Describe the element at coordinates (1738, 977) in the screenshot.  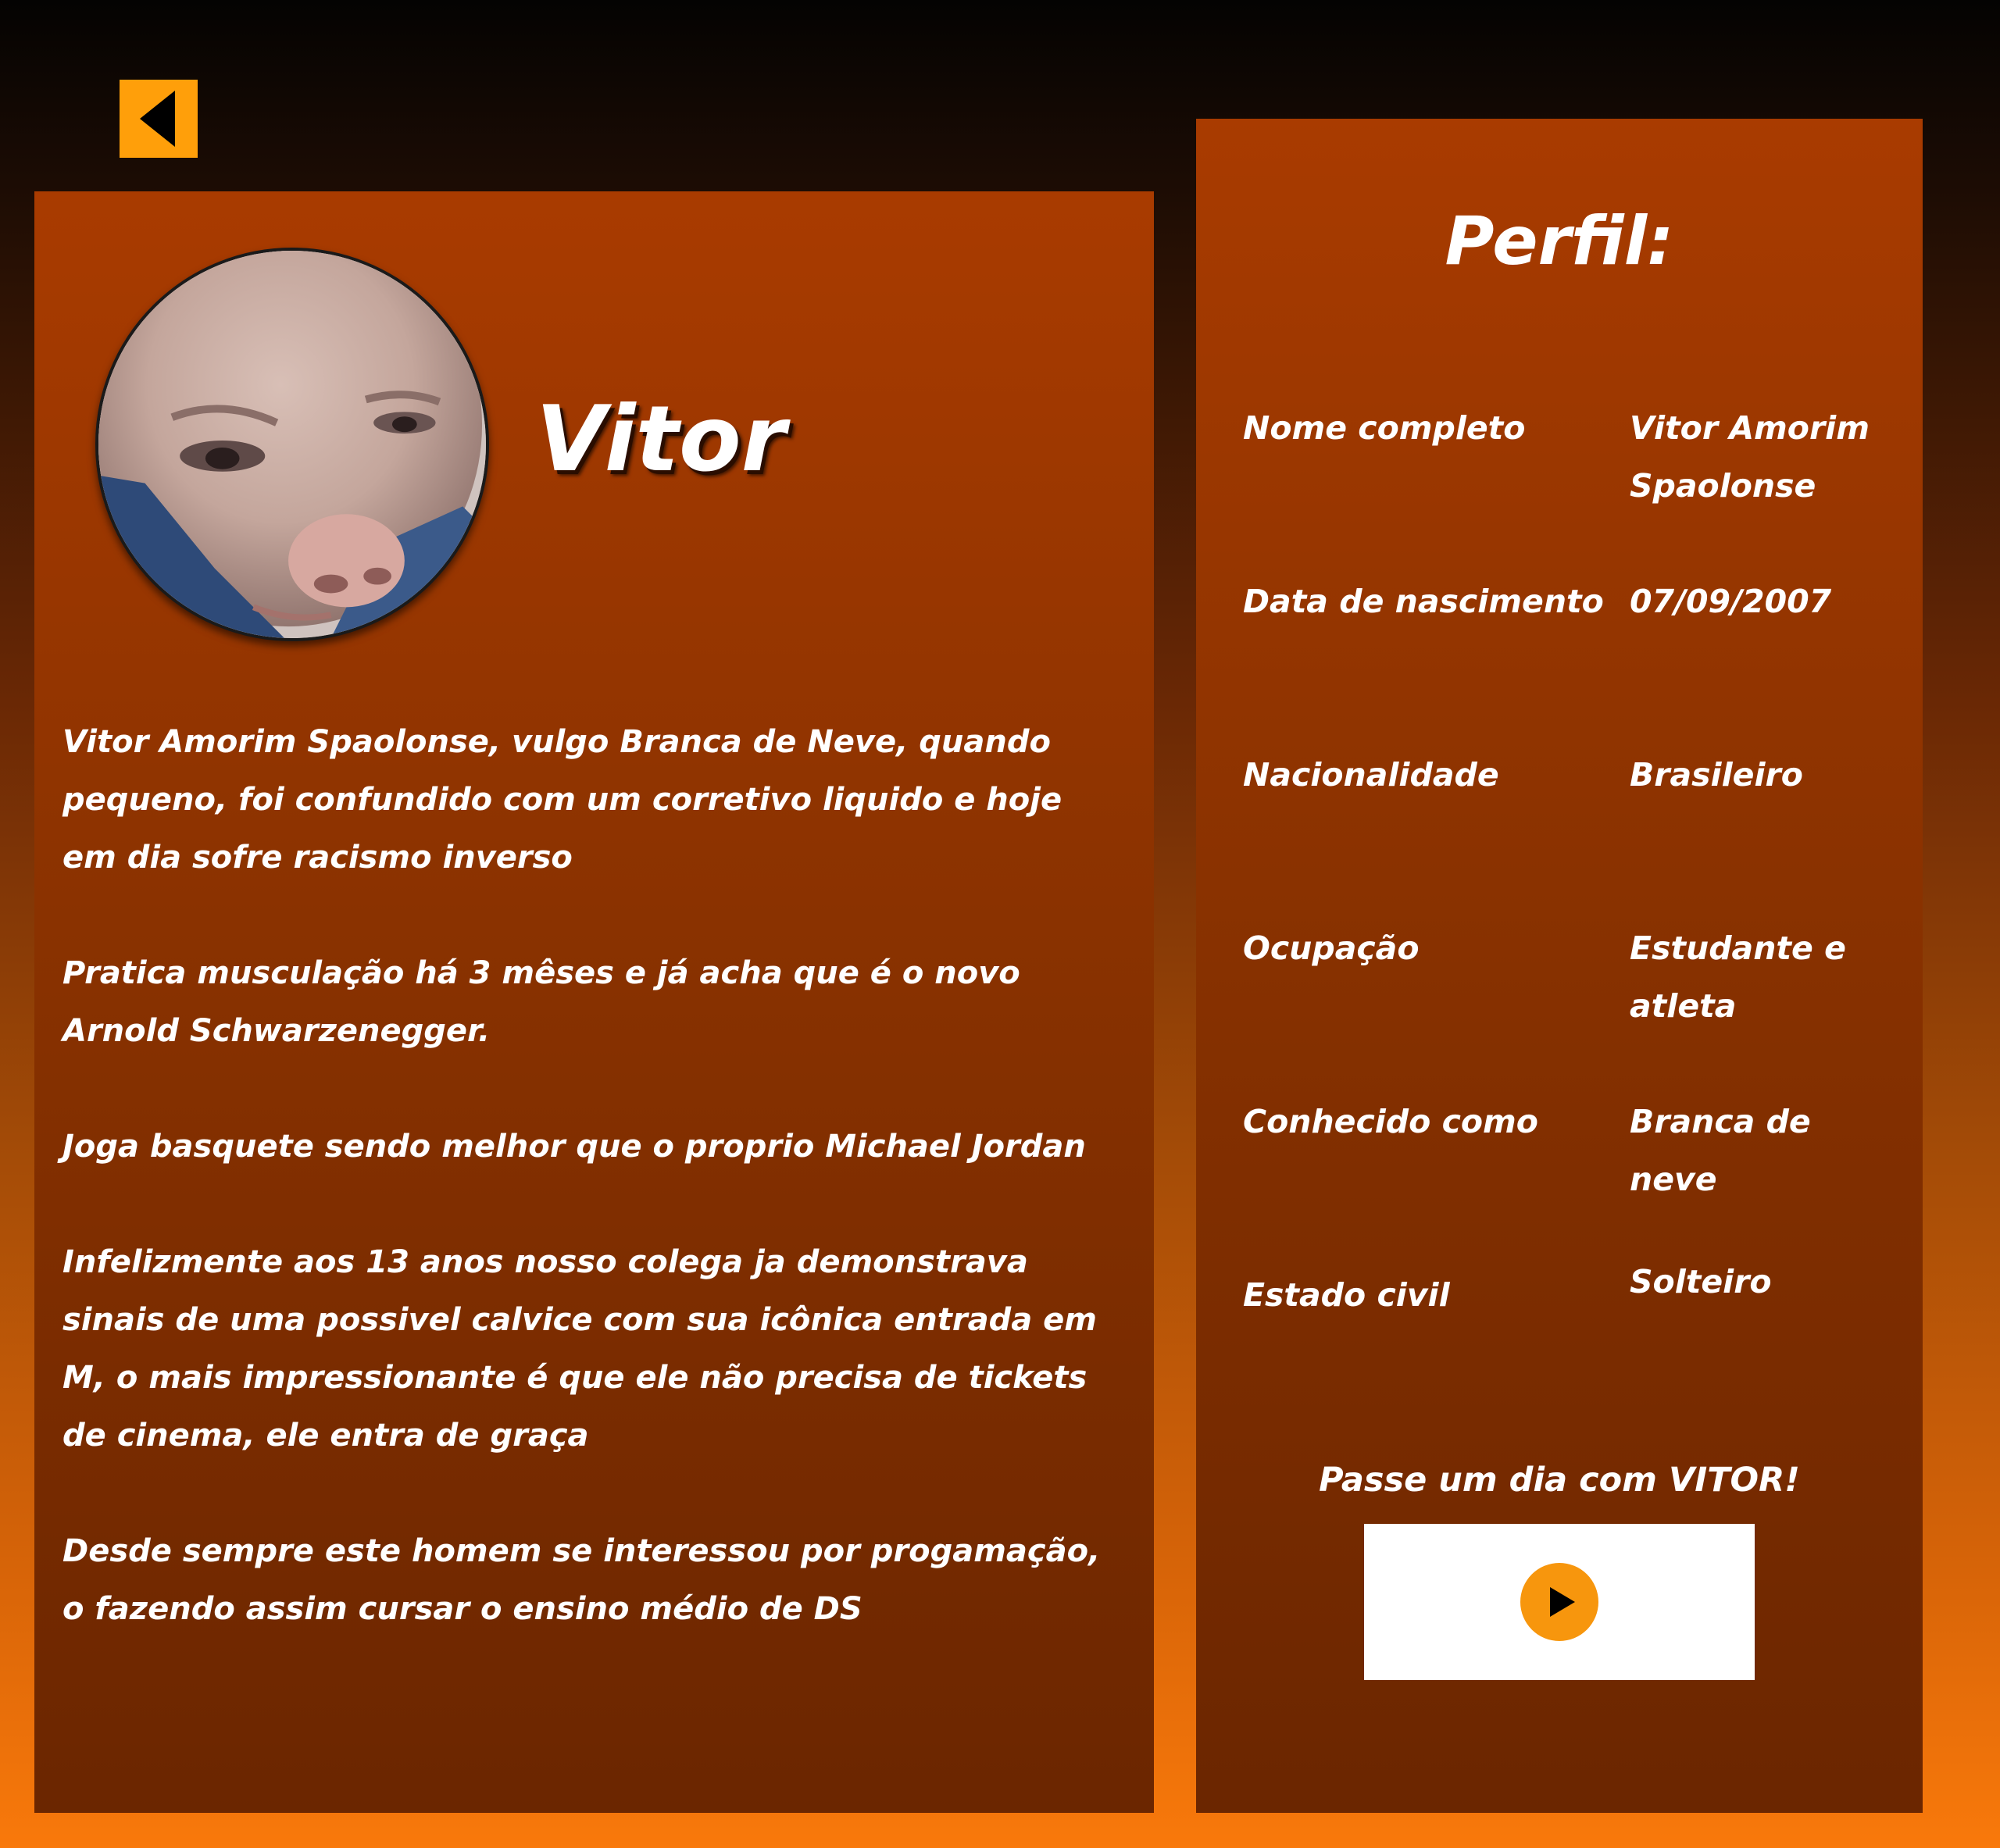
I see `profile-value-occupation: Estudante e atleta` at that location.